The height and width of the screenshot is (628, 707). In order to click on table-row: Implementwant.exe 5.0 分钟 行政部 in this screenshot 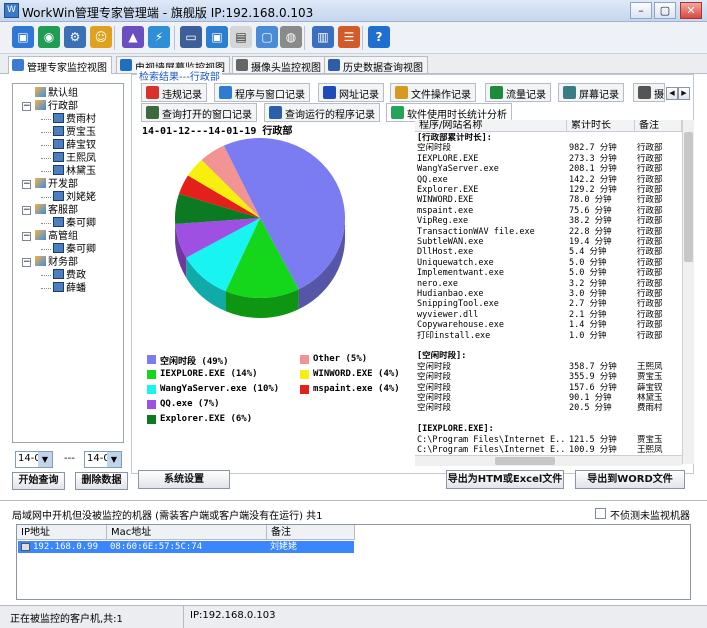, I will do `click(548, 273)`.